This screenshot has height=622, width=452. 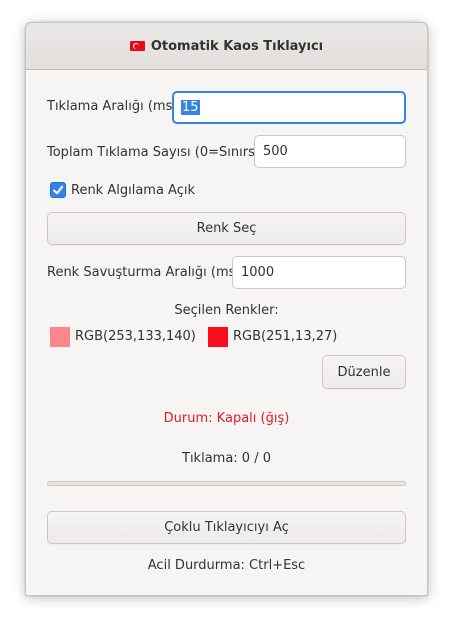 I want to click on checkmark-icon, so click(x=58, y=190).